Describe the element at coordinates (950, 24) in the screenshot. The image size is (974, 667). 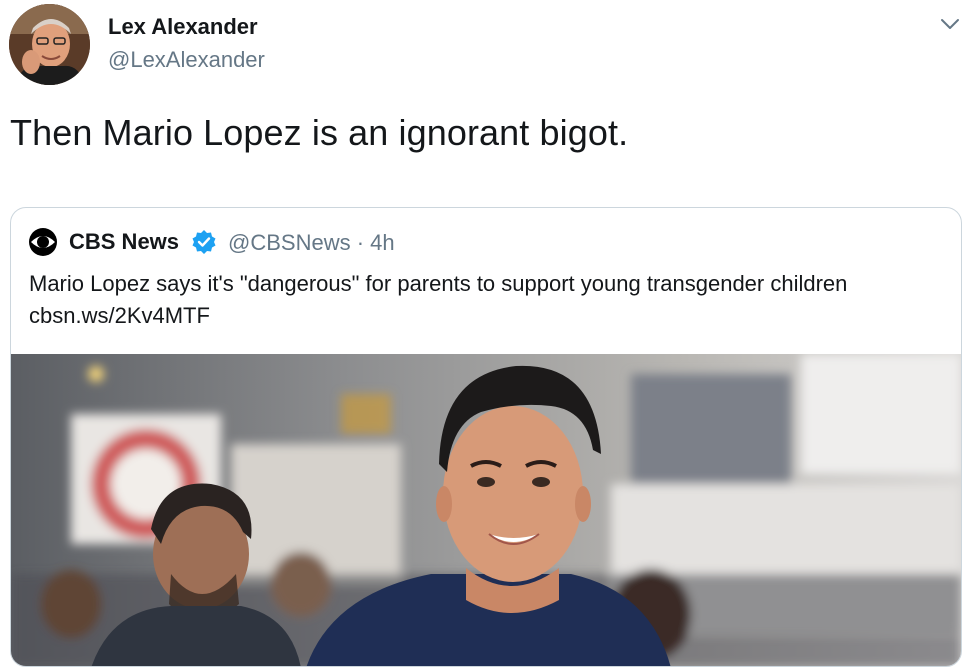
I see `chevron-down-icon` at that location.